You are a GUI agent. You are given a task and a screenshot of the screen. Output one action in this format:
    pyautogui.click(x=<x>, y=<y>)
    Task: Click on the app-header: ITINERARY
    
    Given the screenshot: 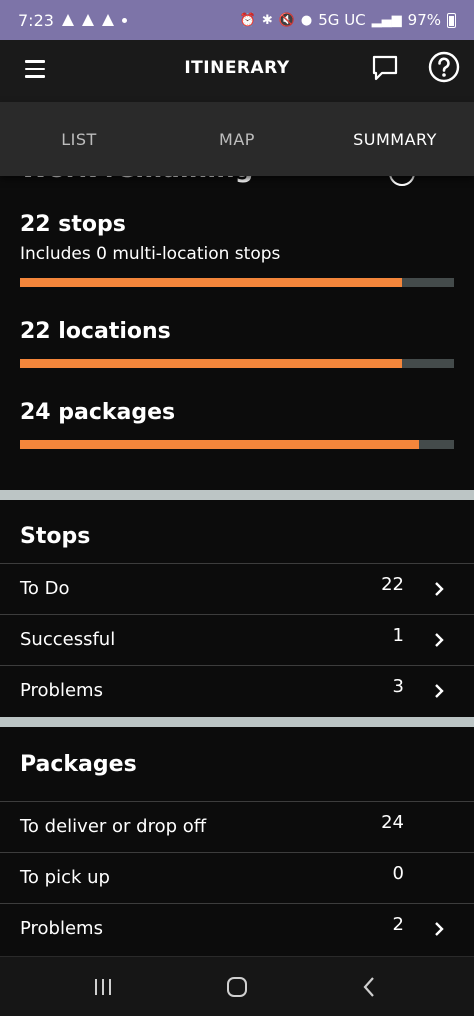 What is the action you would take?
    pyautogui.click(x=237, y=71)
    